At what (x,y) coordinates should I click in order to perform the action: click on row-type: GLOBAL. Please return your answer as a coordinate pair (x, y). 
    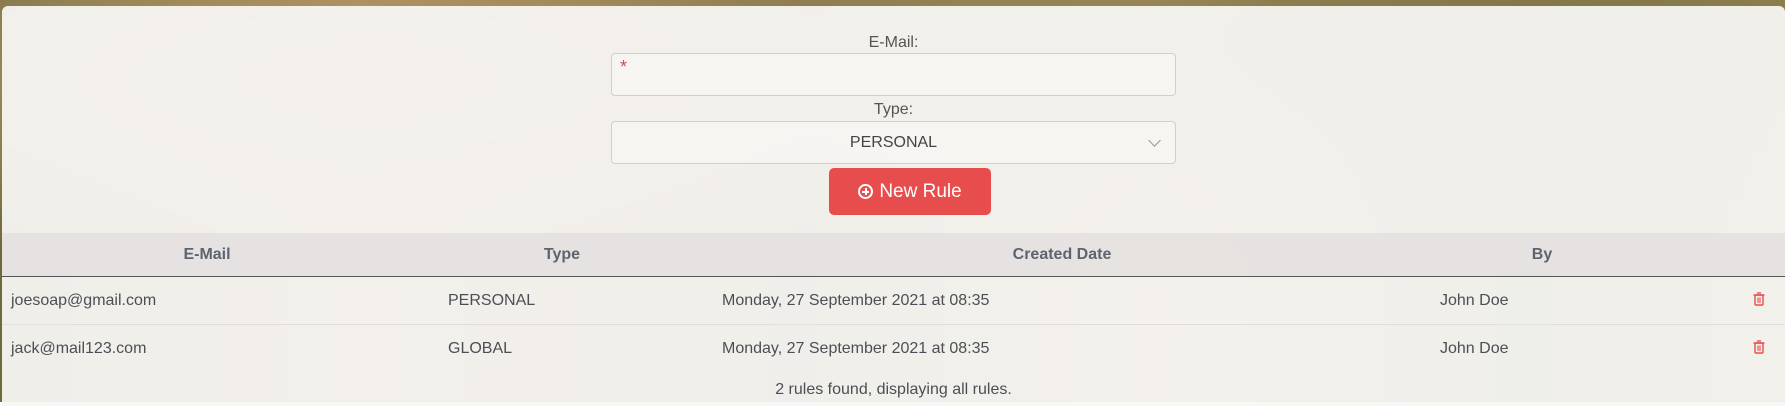
    Looking at the image, I should click on (480, 348).